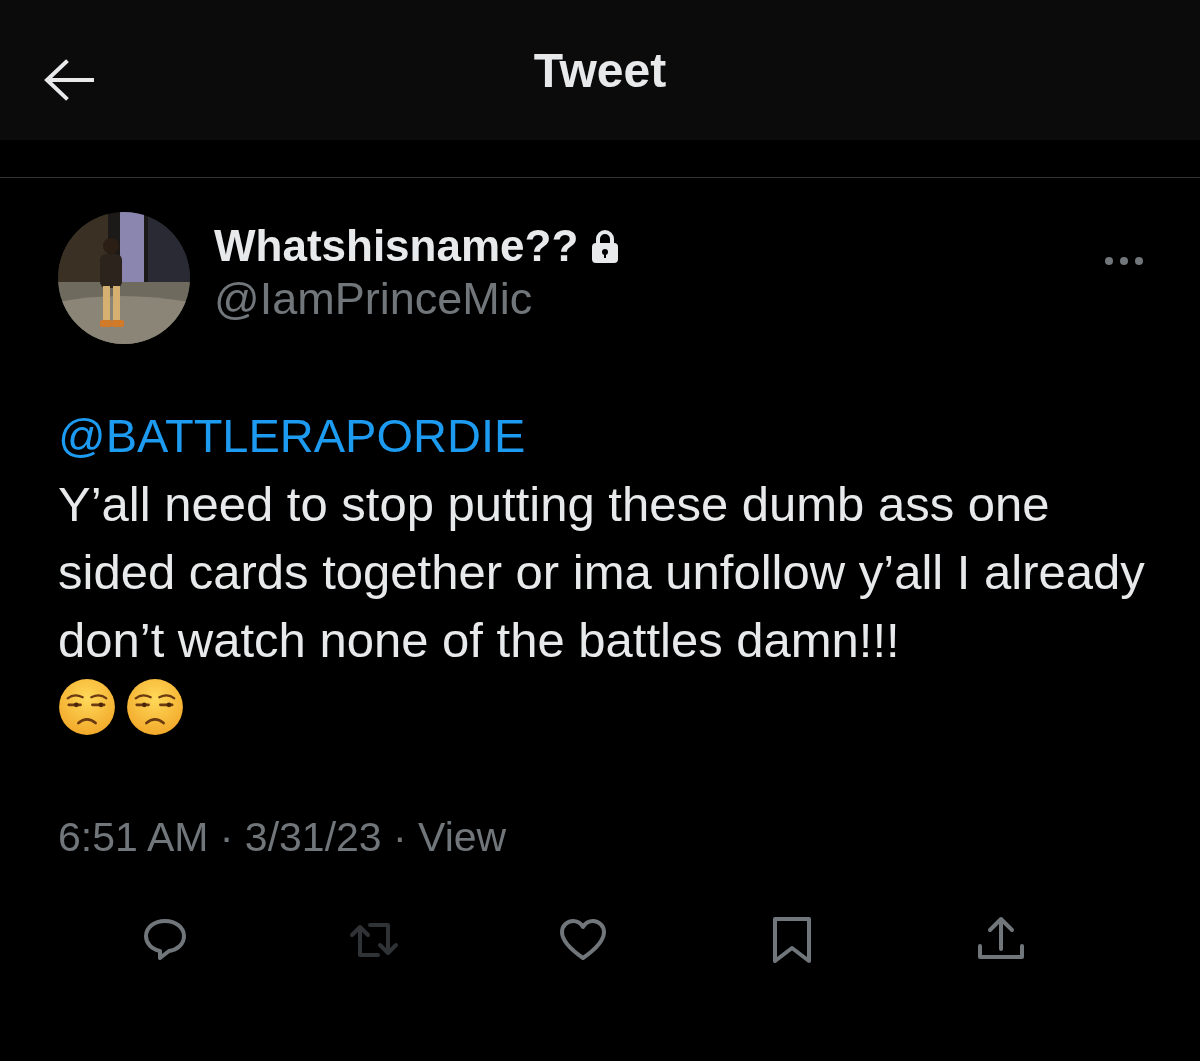 This screenshot has height=1061, width=1200. What do you see at coordinates (292, 436) in the screenshot?
I see `mention-link: @BATTLERAPORDIE` at bounding box center [292, 436].